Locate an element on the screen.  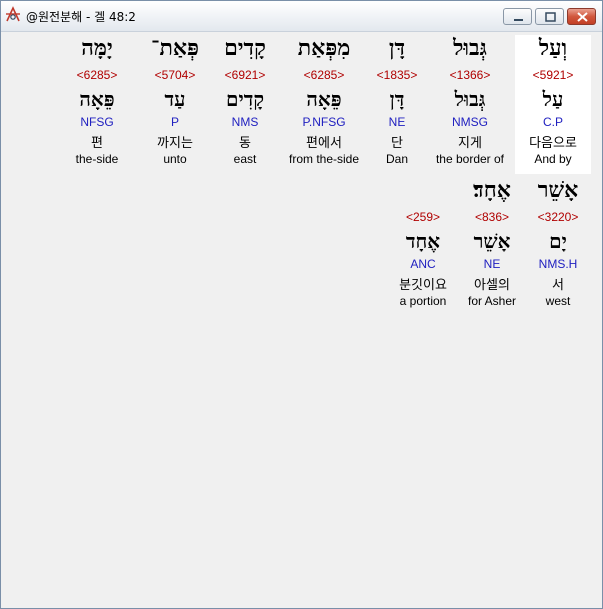
korean-gloss: 단 is located at coordinates (397, 143).